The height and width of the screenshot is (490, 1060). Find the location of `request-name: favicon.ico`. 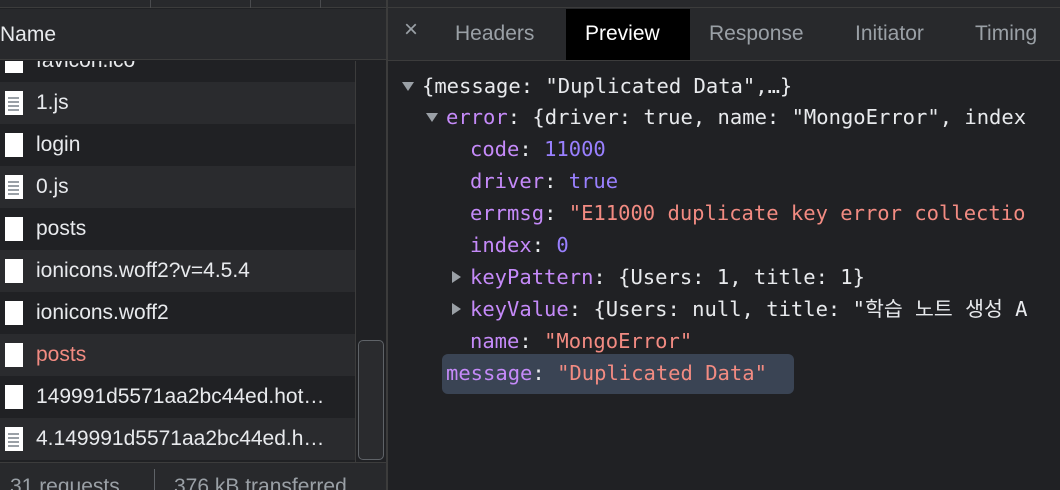

request-name: favicon.ico is located at coordinates (85, 67).